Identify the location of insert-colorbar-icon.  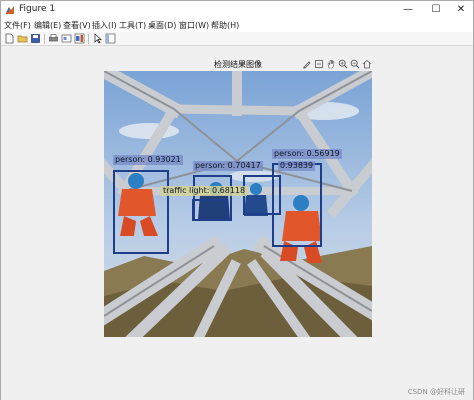
(79, 38).